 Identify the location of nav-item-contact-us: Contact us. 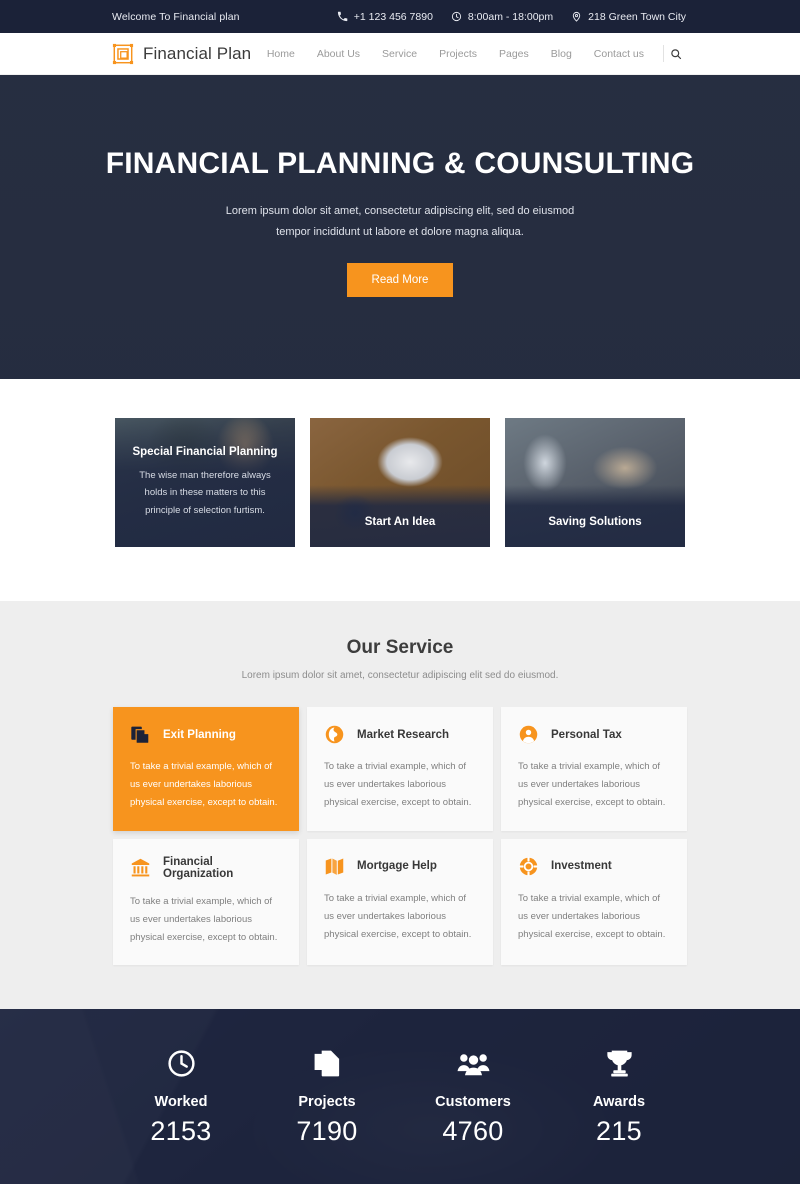
(619, 54).